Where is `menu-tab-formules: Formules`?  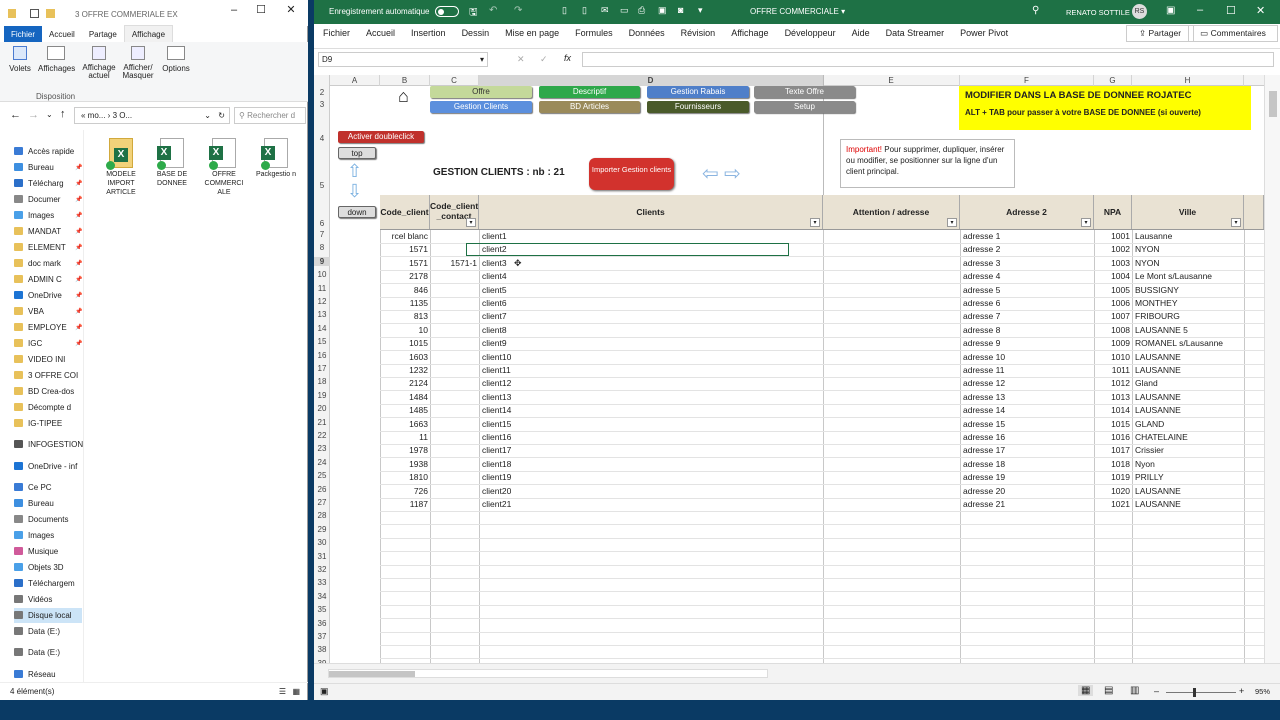
menu-tab-formules: Formules is located at coordinates (594, 33).